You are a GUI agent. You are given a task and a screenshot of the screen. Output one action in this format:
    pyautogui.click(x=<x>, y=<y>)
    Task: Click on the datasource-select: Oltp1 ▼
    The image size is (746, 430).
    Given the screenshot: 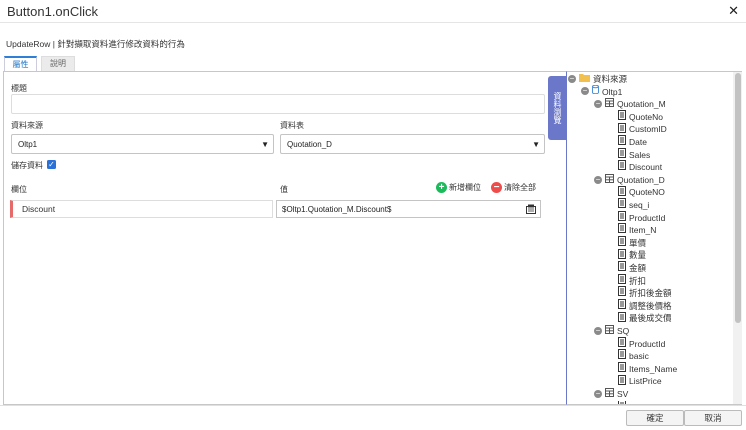 What is the action you would take?
    pyautogui.click(x=142, y=144)
    